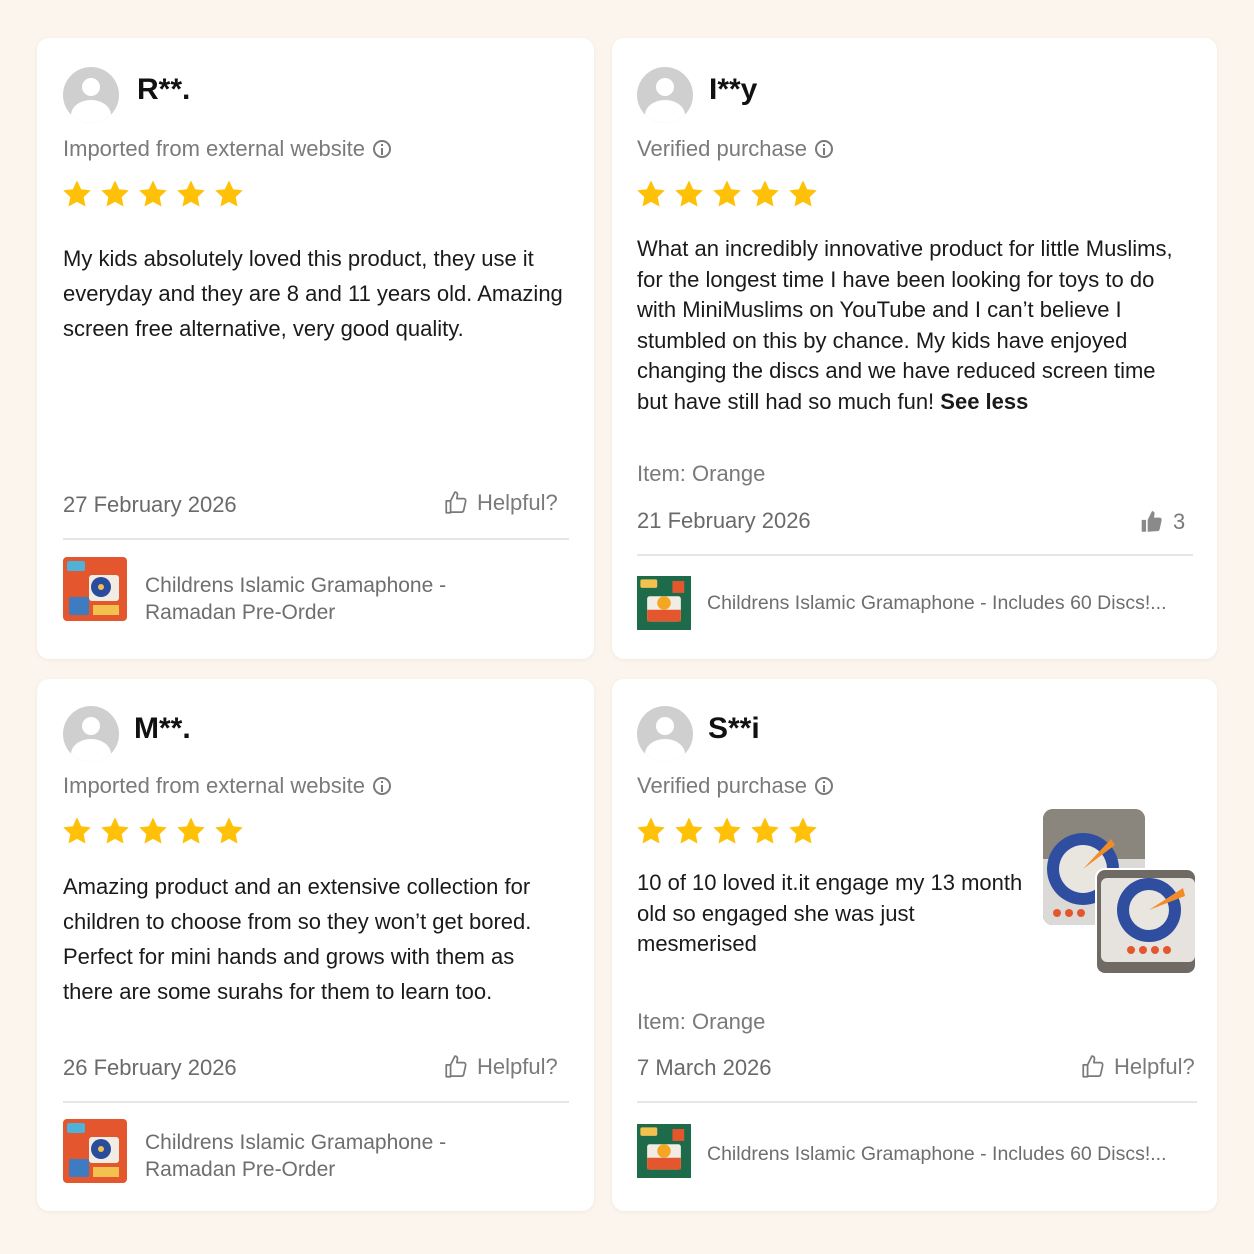 This screenshot has width=1254, height=1254. I want to click on see-less-link: See less, so click(984, 401).